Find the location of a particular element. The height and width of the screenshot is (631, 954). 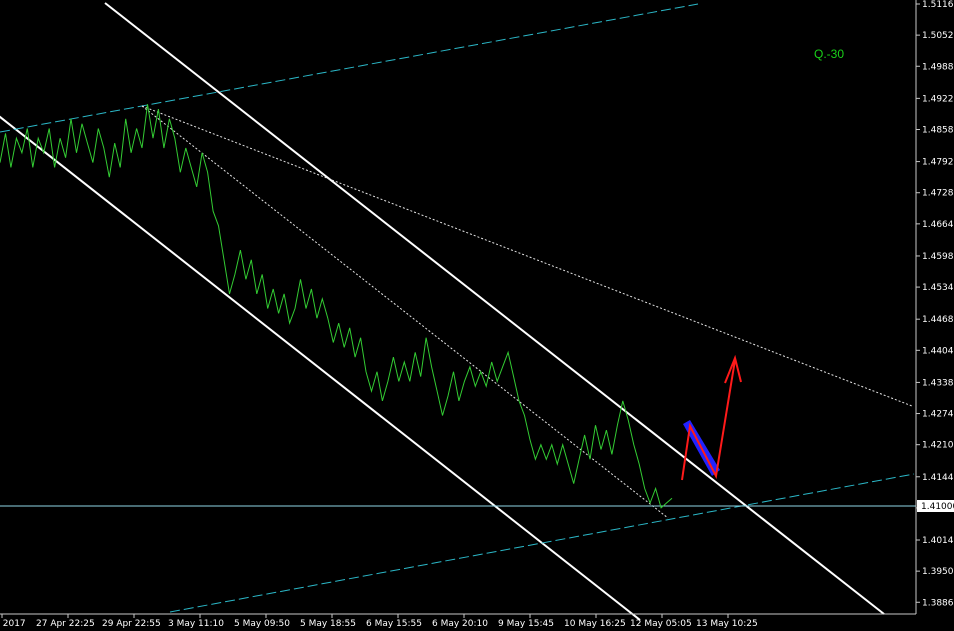

time-tick-label: 6 May 15:55 is located at coordinates (394, 624).